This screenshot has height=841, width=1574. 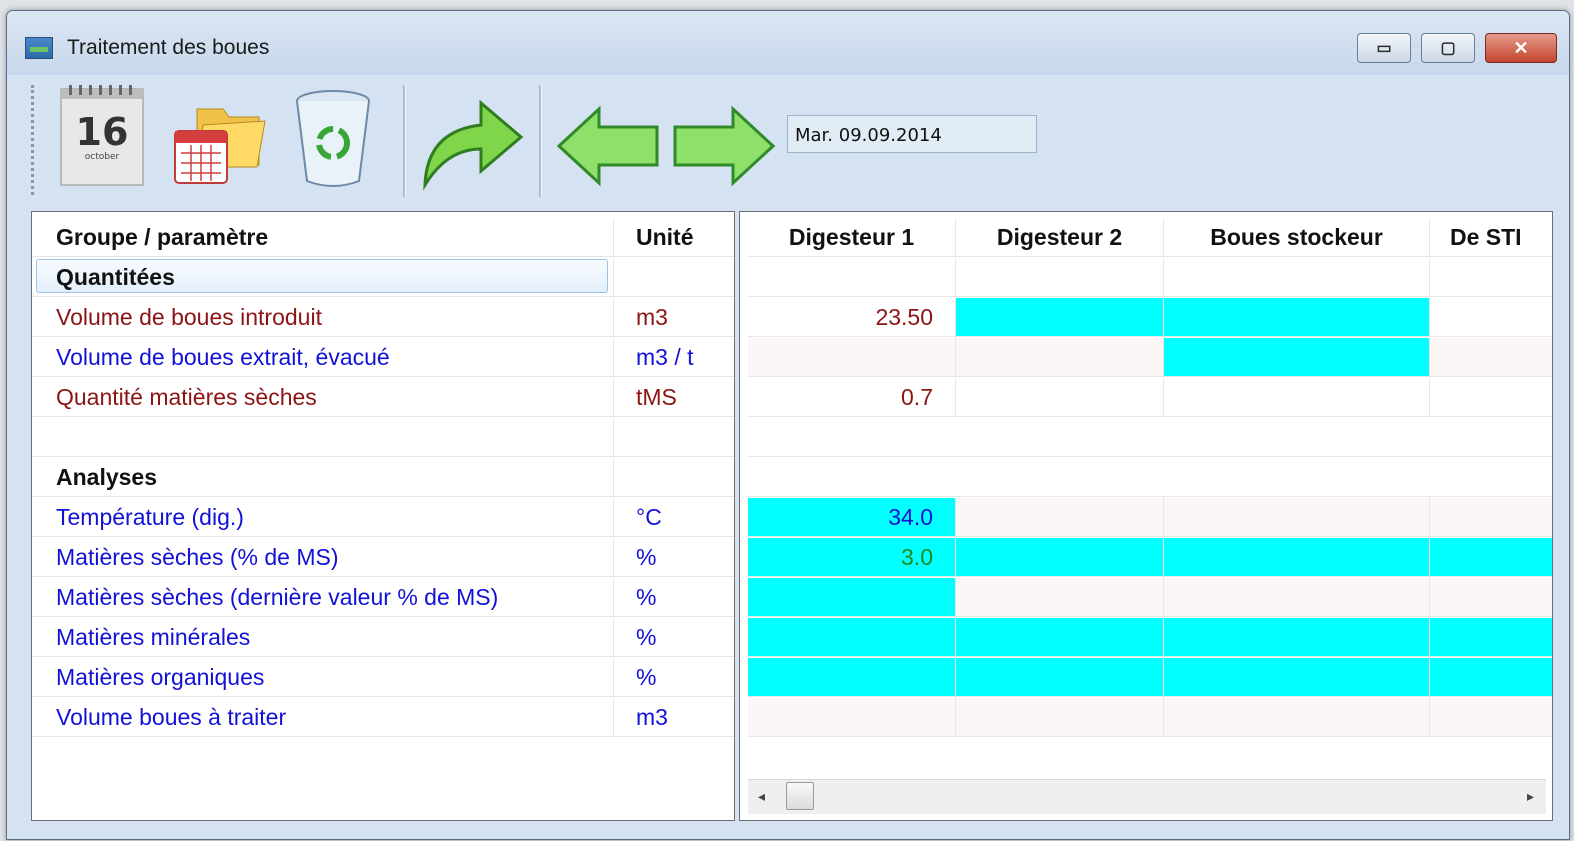 I want to click on param-label: Volume de boues introduit, so click(x=323, y=317).